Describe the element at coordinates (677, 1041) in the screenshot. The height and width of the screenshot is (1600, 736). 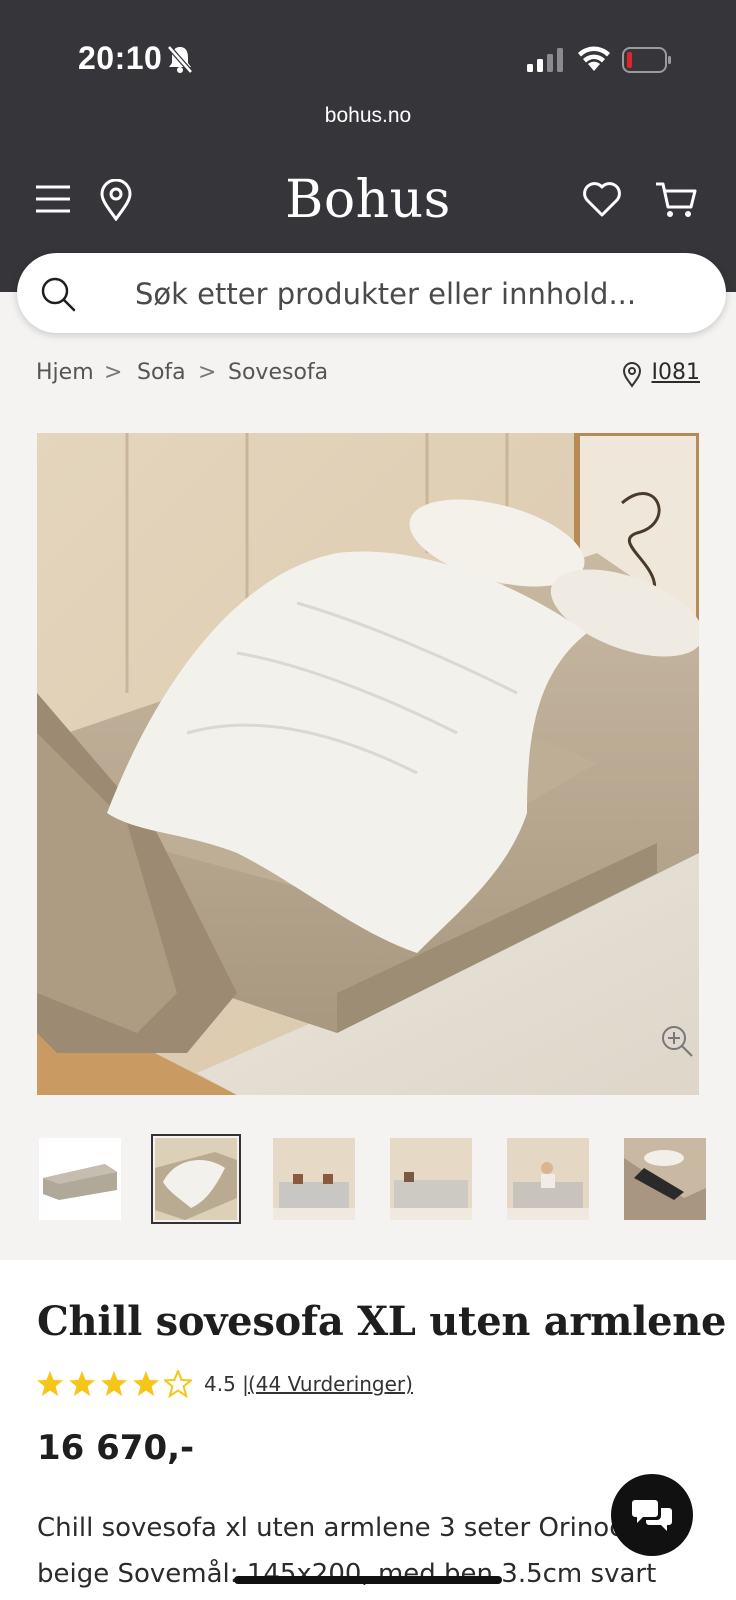
I see `zoom-icon` at that location.